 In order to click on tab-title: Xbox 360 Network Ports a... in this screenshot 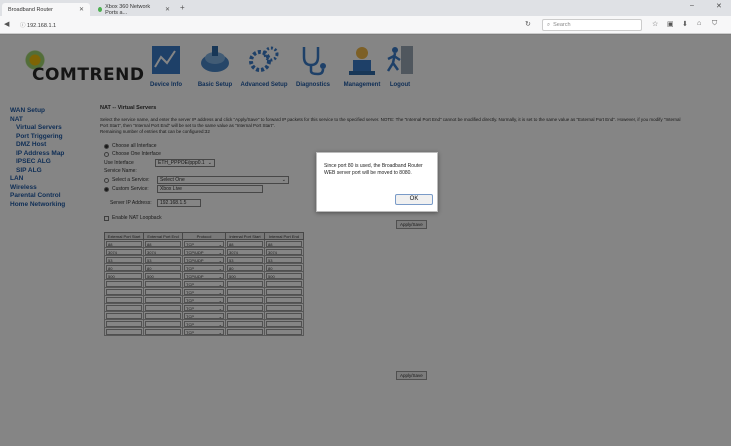, I will do `click(128, 9)`.